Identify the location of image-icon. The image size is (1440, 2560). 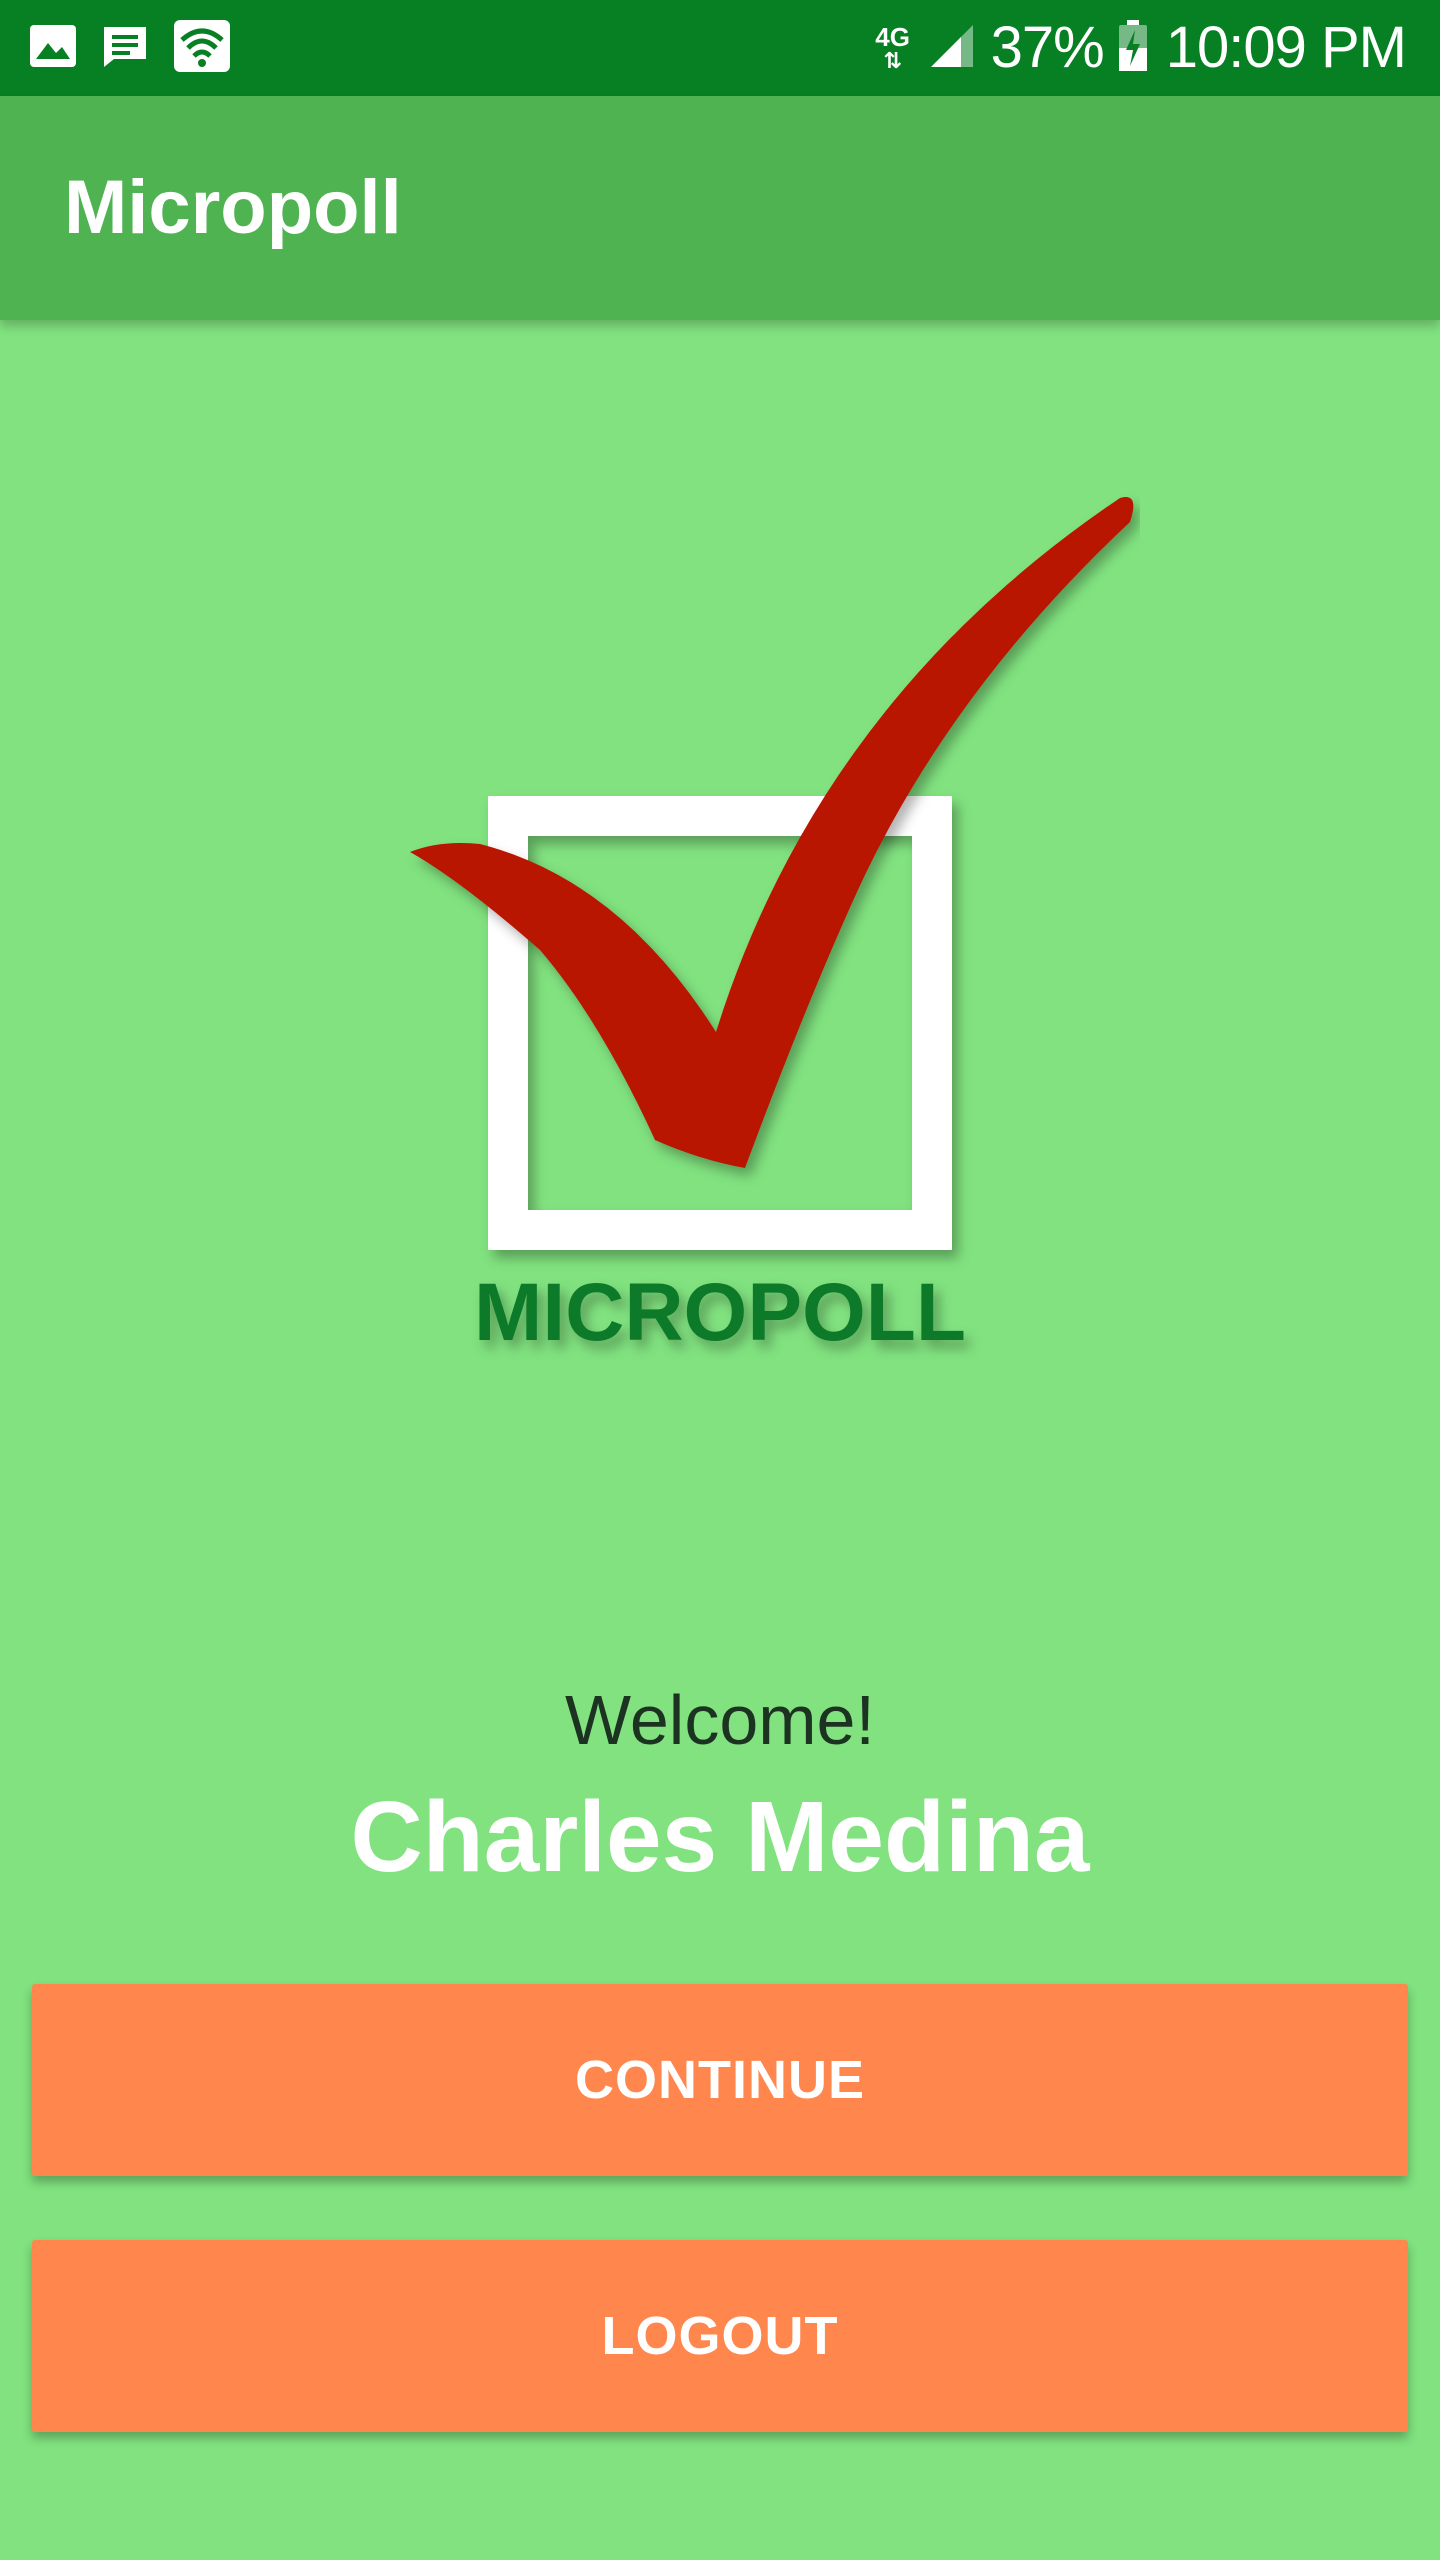
(53, 48).